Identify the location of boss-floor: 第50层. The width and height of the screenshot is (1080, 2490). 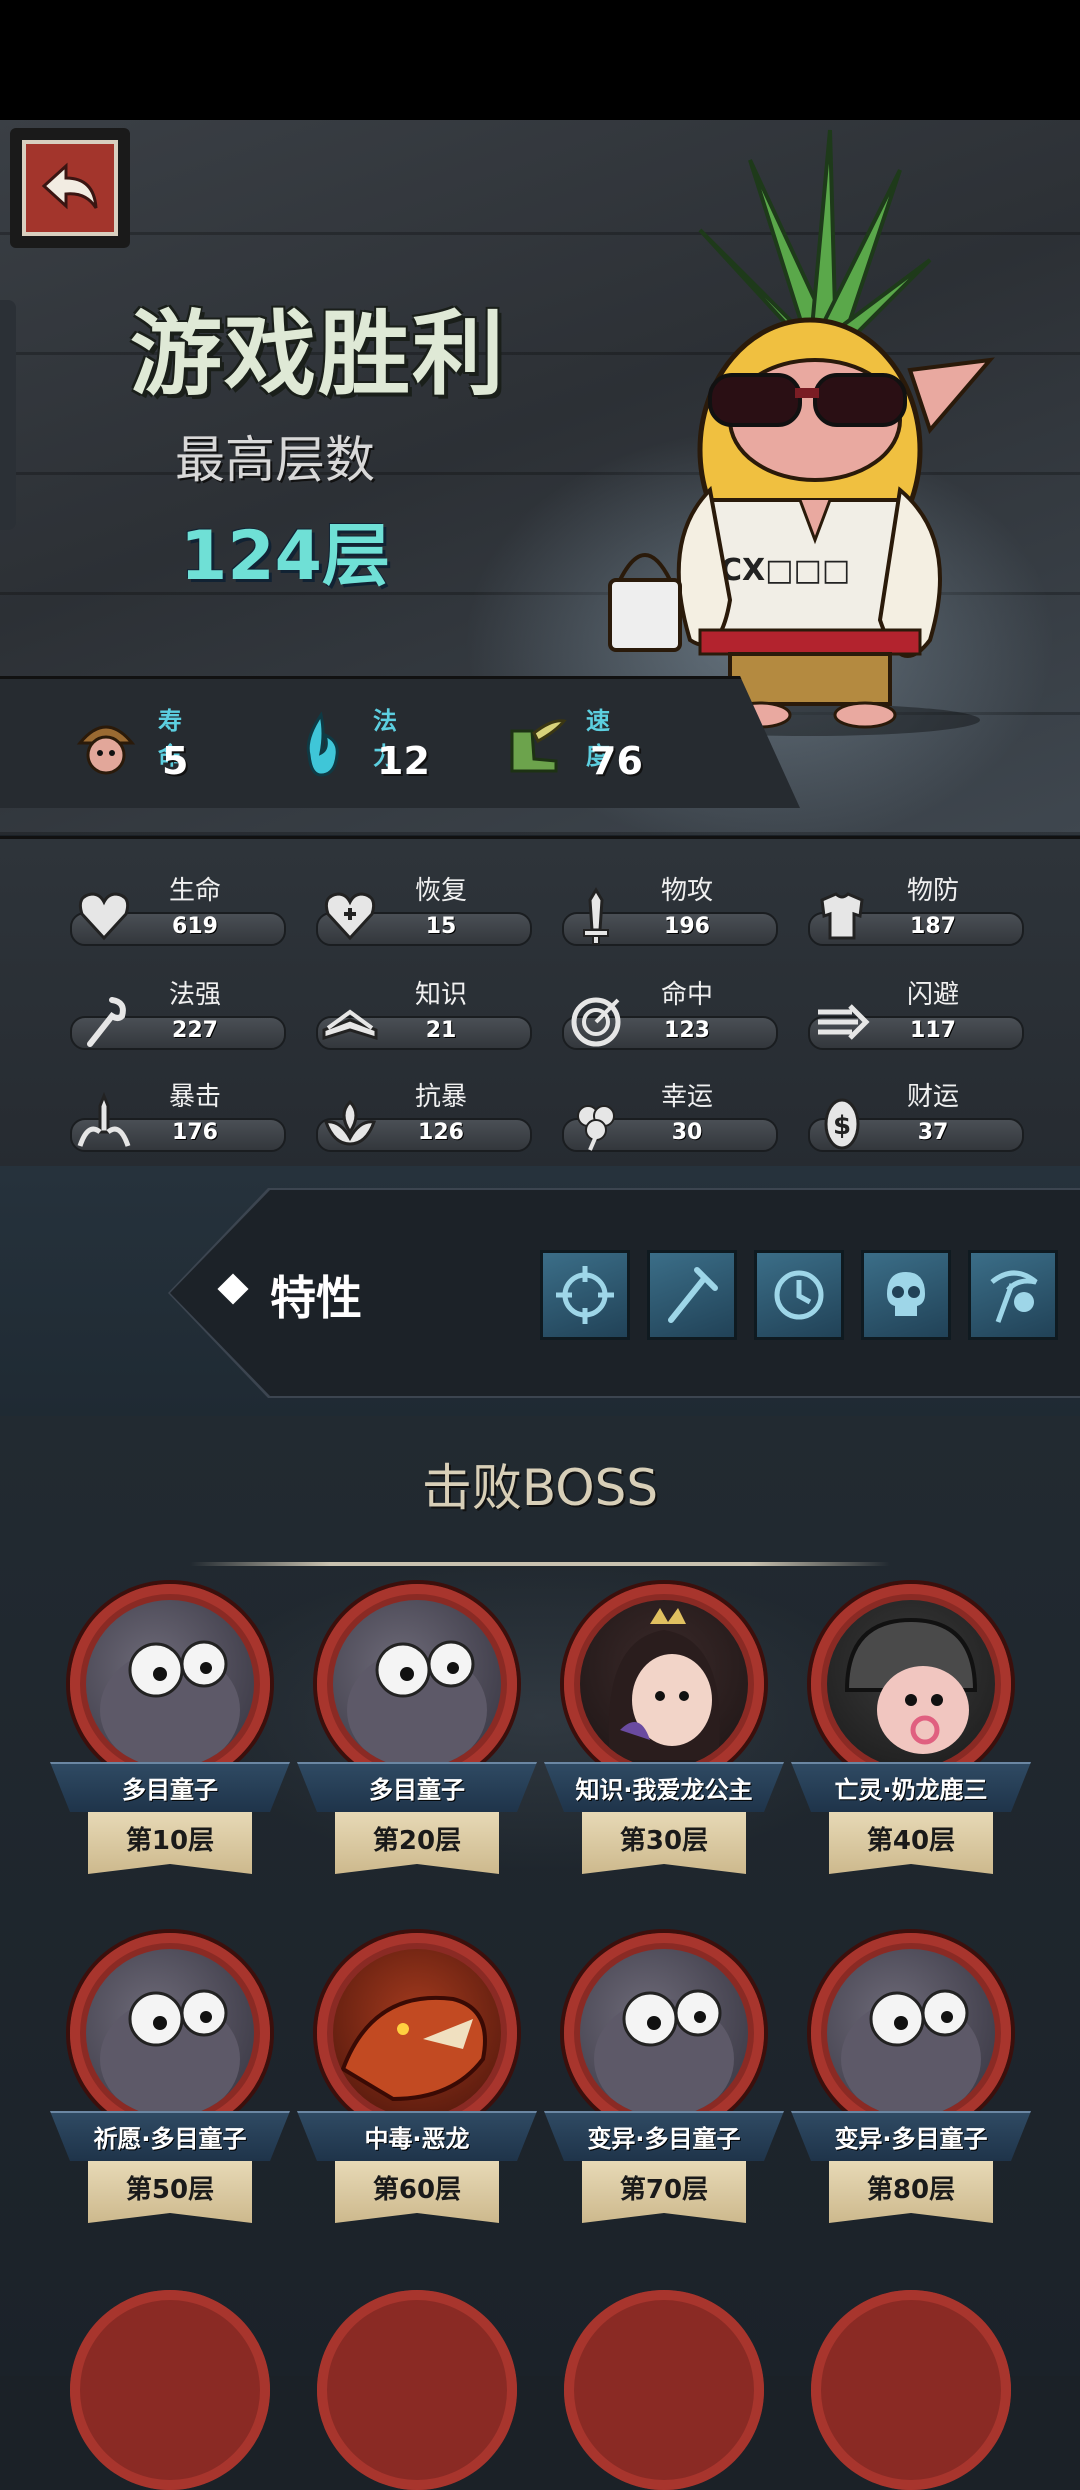
(170, 2190).